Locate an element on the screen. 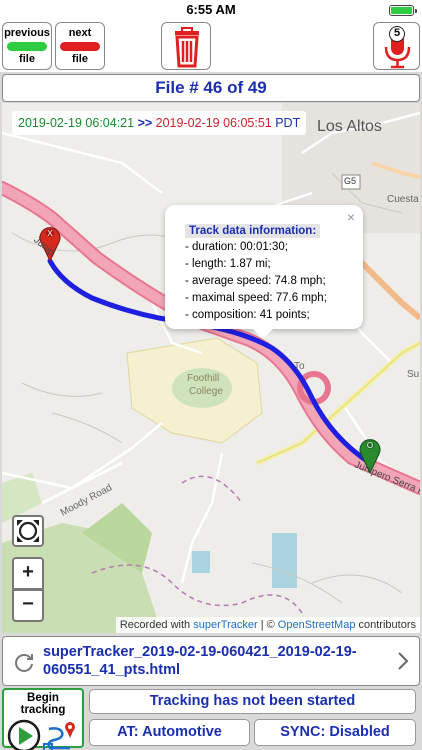 This screenshot has height=750, width=422. next-color-bar is located at coordinates (80, 46).